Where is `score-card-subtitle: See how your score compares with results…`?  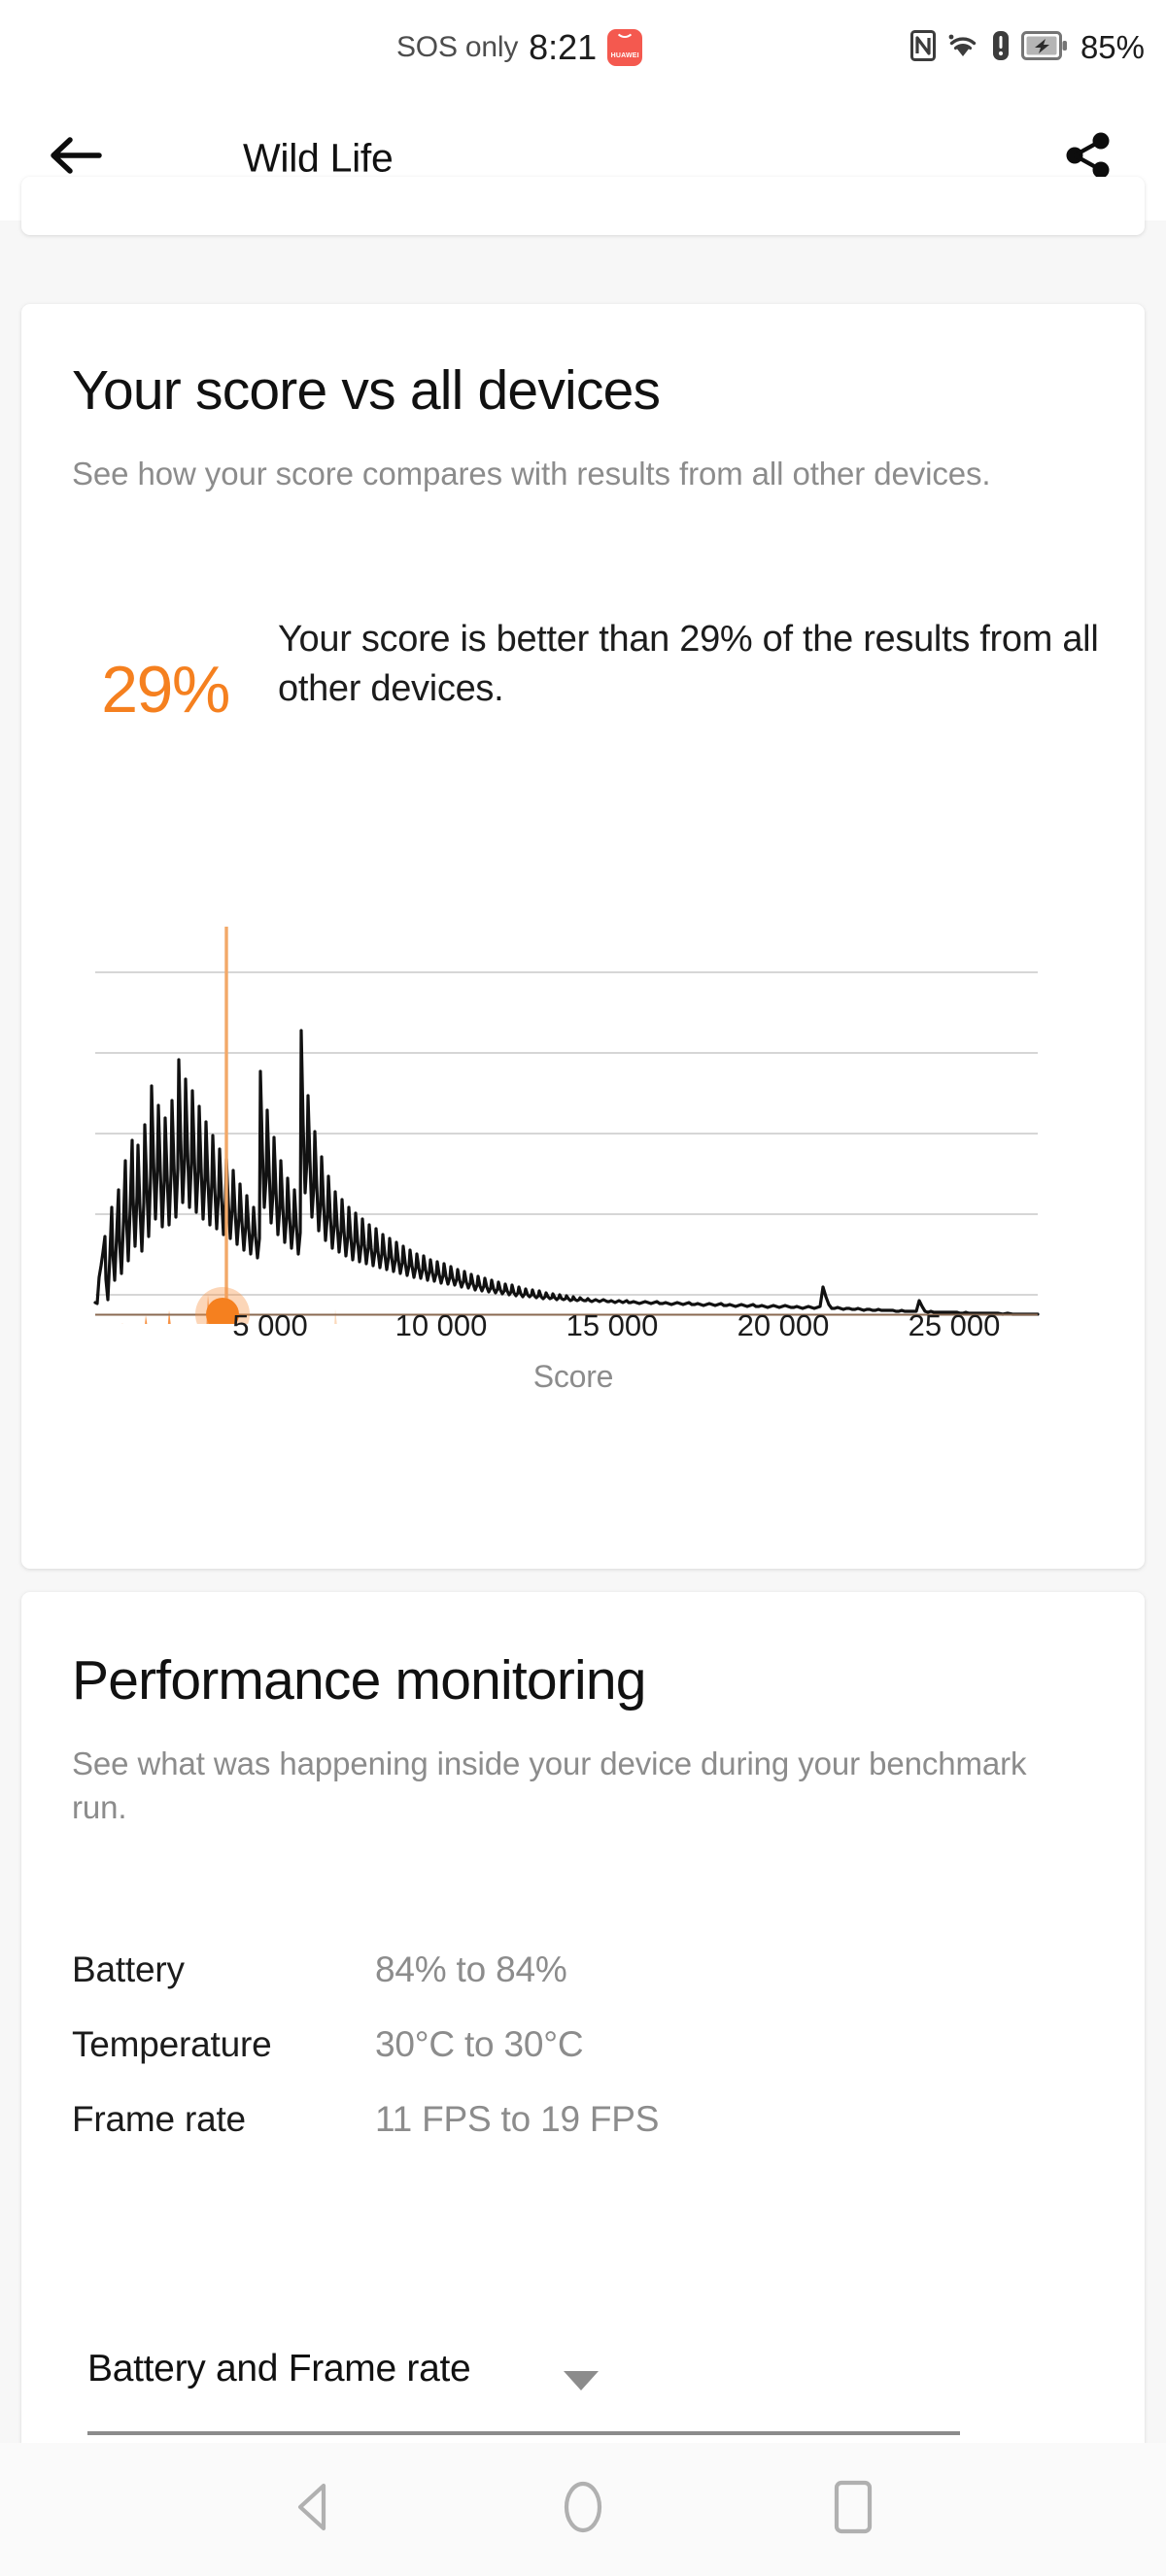 score-card-subtitle: See how your score compares with results… is located at coordinates (531, 473).